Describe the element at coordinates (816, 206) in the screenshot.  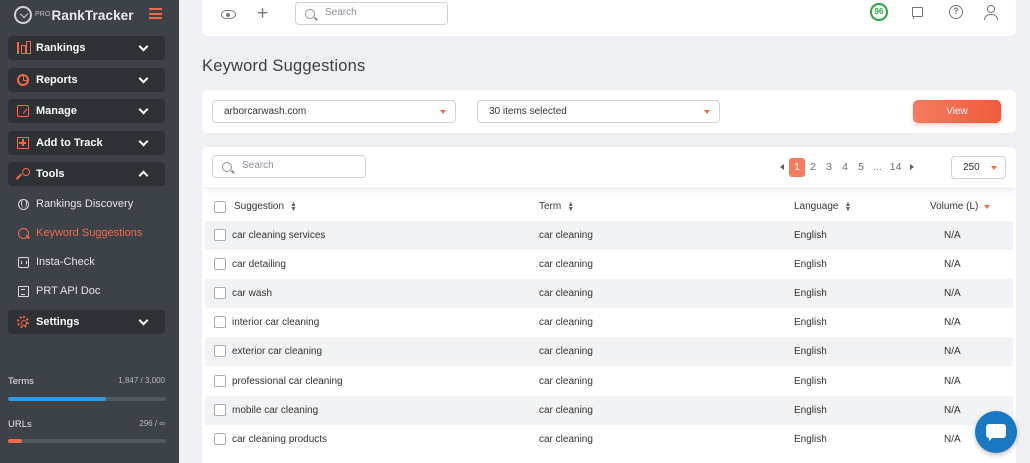
I see `column-label: Language` at that location.